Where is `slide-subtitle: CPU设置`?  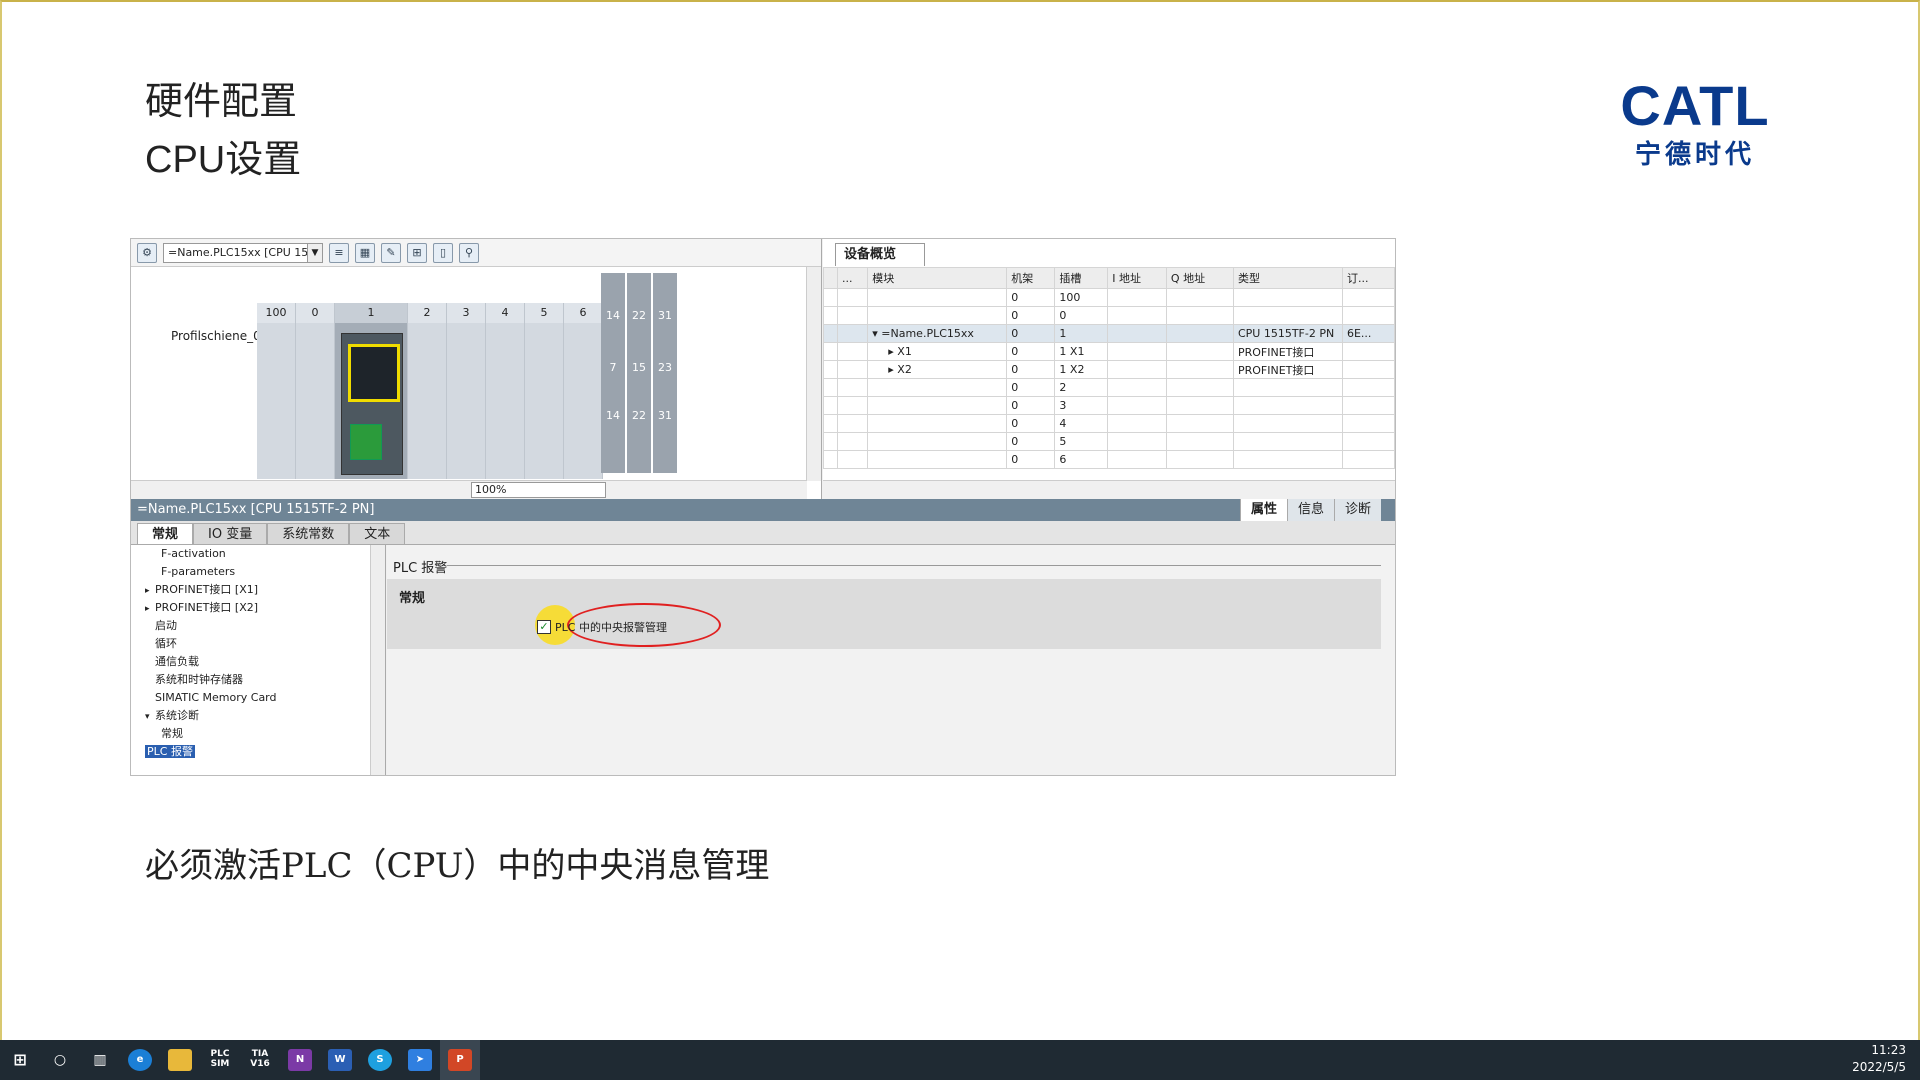 slide-subtitle: CPU设置 is located at coordinates (223, 160).